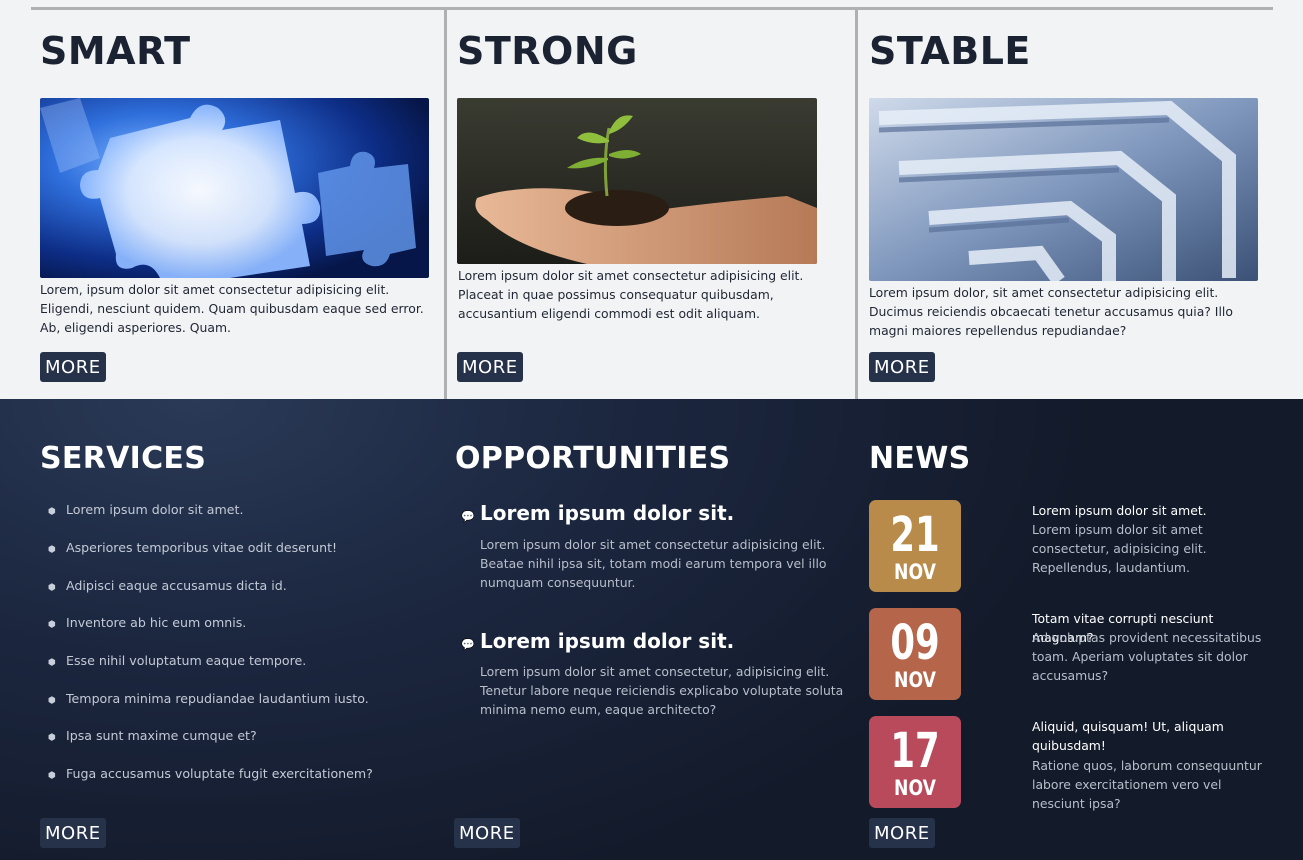  I want to click on services-title: SERVICES, so click(123, 458).